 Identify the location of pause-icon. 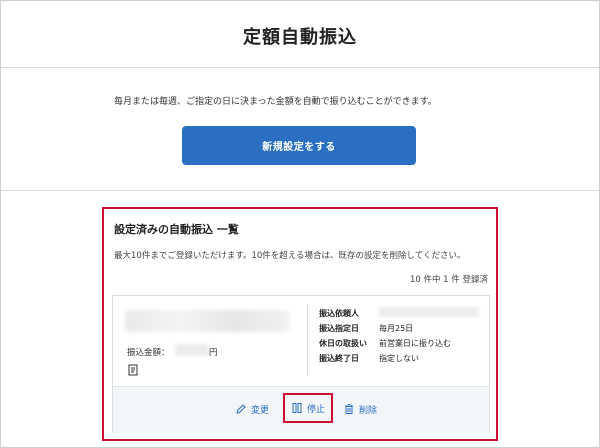
(297, 408).